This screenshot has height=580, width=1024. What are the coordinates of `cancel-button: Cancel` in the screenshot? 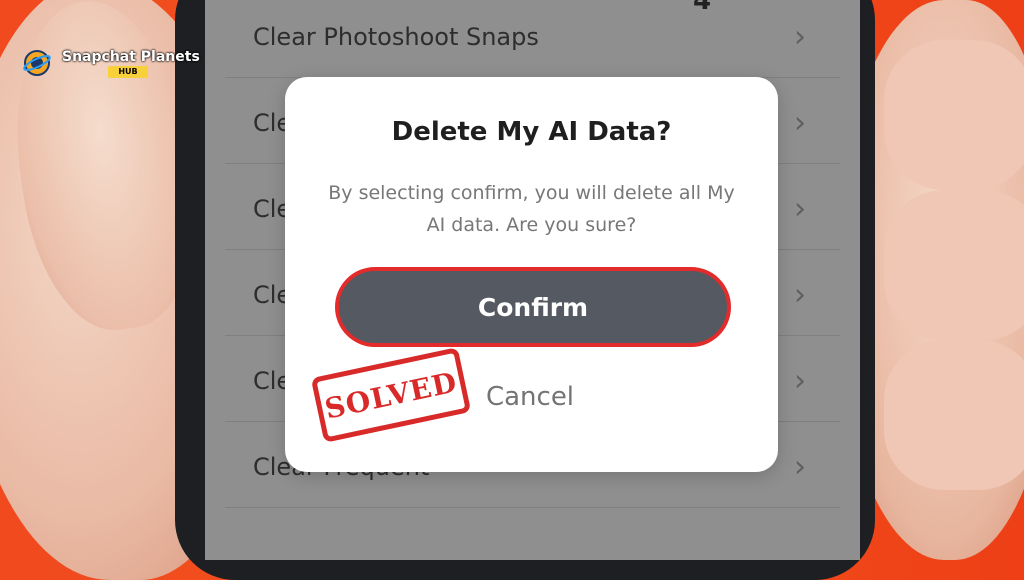 It's located at (530, 397).